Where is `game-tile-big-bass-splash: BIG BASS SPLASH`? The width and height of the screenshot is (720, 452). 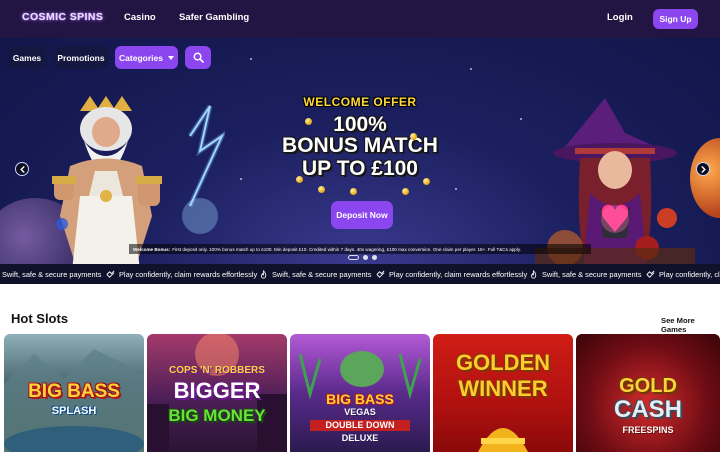 game-tile-big-bass-splash: BIG BASS SPLASH is located at coordinates (74, 393).